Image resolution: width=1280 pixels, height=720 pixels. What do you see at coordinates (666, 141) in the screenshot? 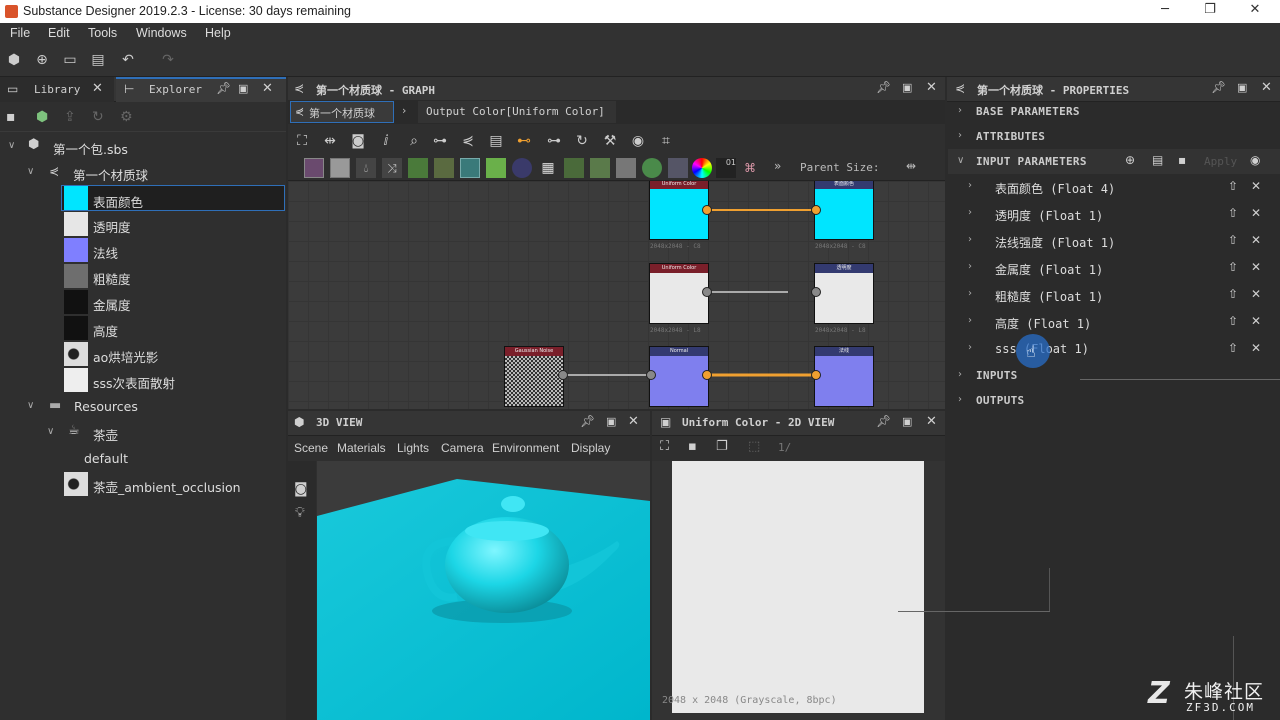
I see `crop-icon: ⌗` at bounding box center [666, 141].